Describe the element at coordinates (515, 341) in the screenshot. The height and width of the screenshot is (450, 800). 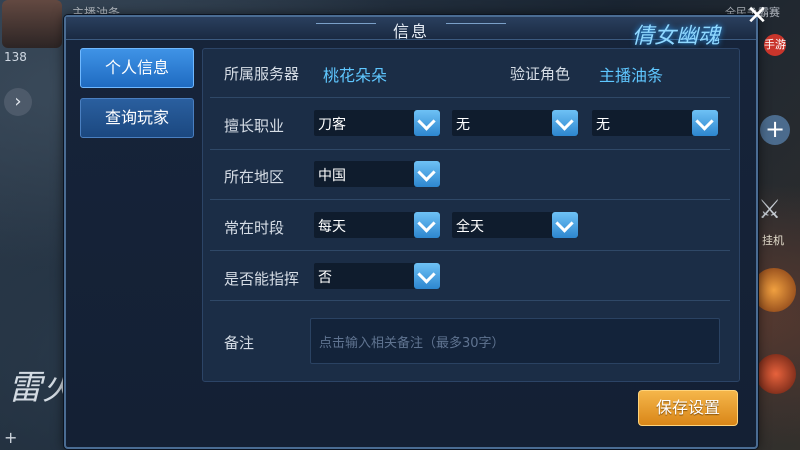
I see `remark-input: 点击输入相关备注（最多30字）` at that location.